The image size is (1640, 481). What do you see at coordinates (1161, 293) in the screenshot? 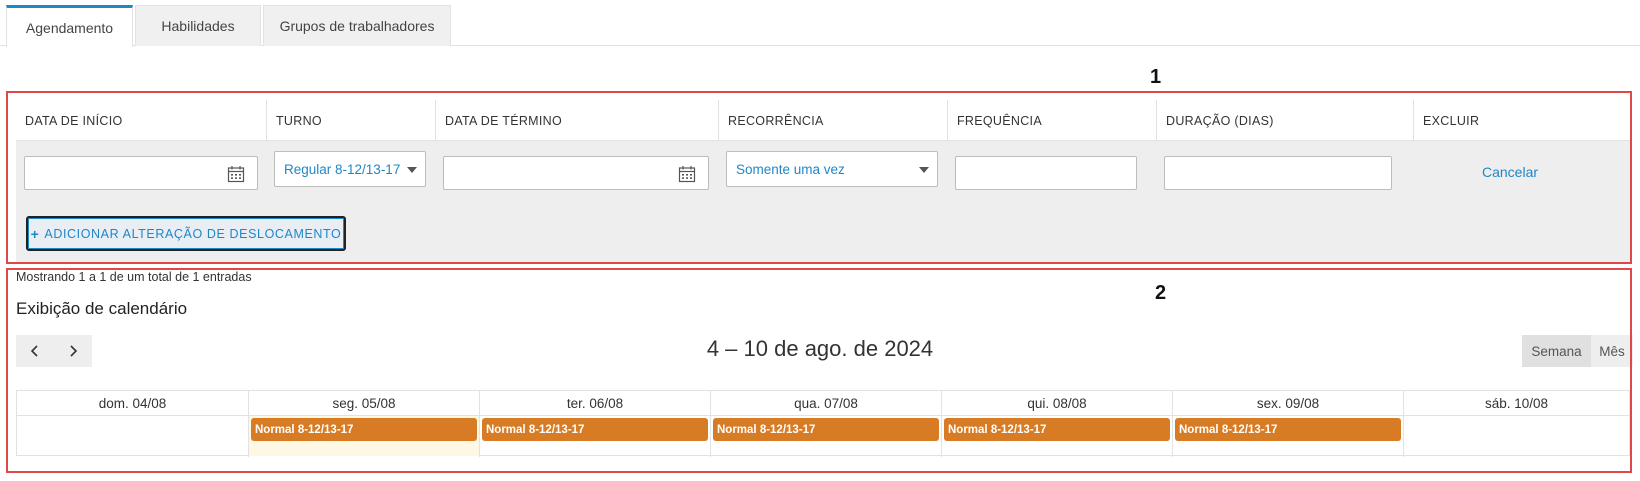
I see `annotation-number-2: 2` at bounding box center [1161, 293].